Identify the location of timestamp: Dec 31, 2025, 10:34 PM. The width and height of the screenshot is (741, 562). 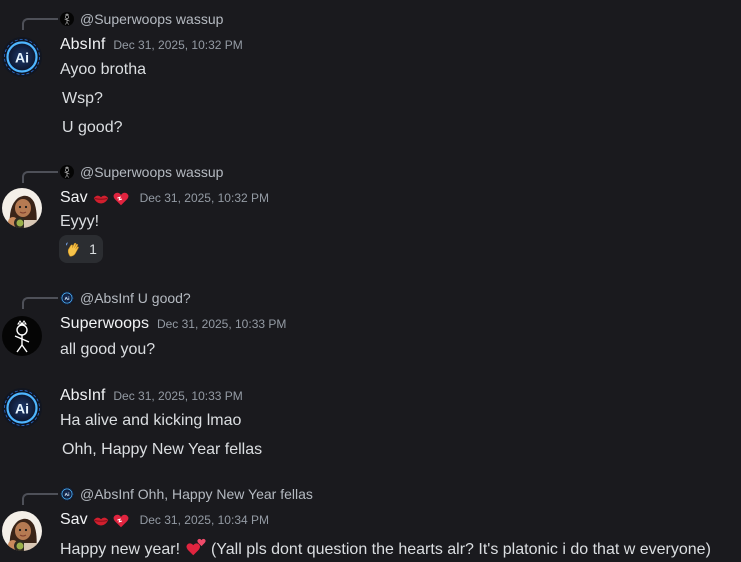
(204, 520).